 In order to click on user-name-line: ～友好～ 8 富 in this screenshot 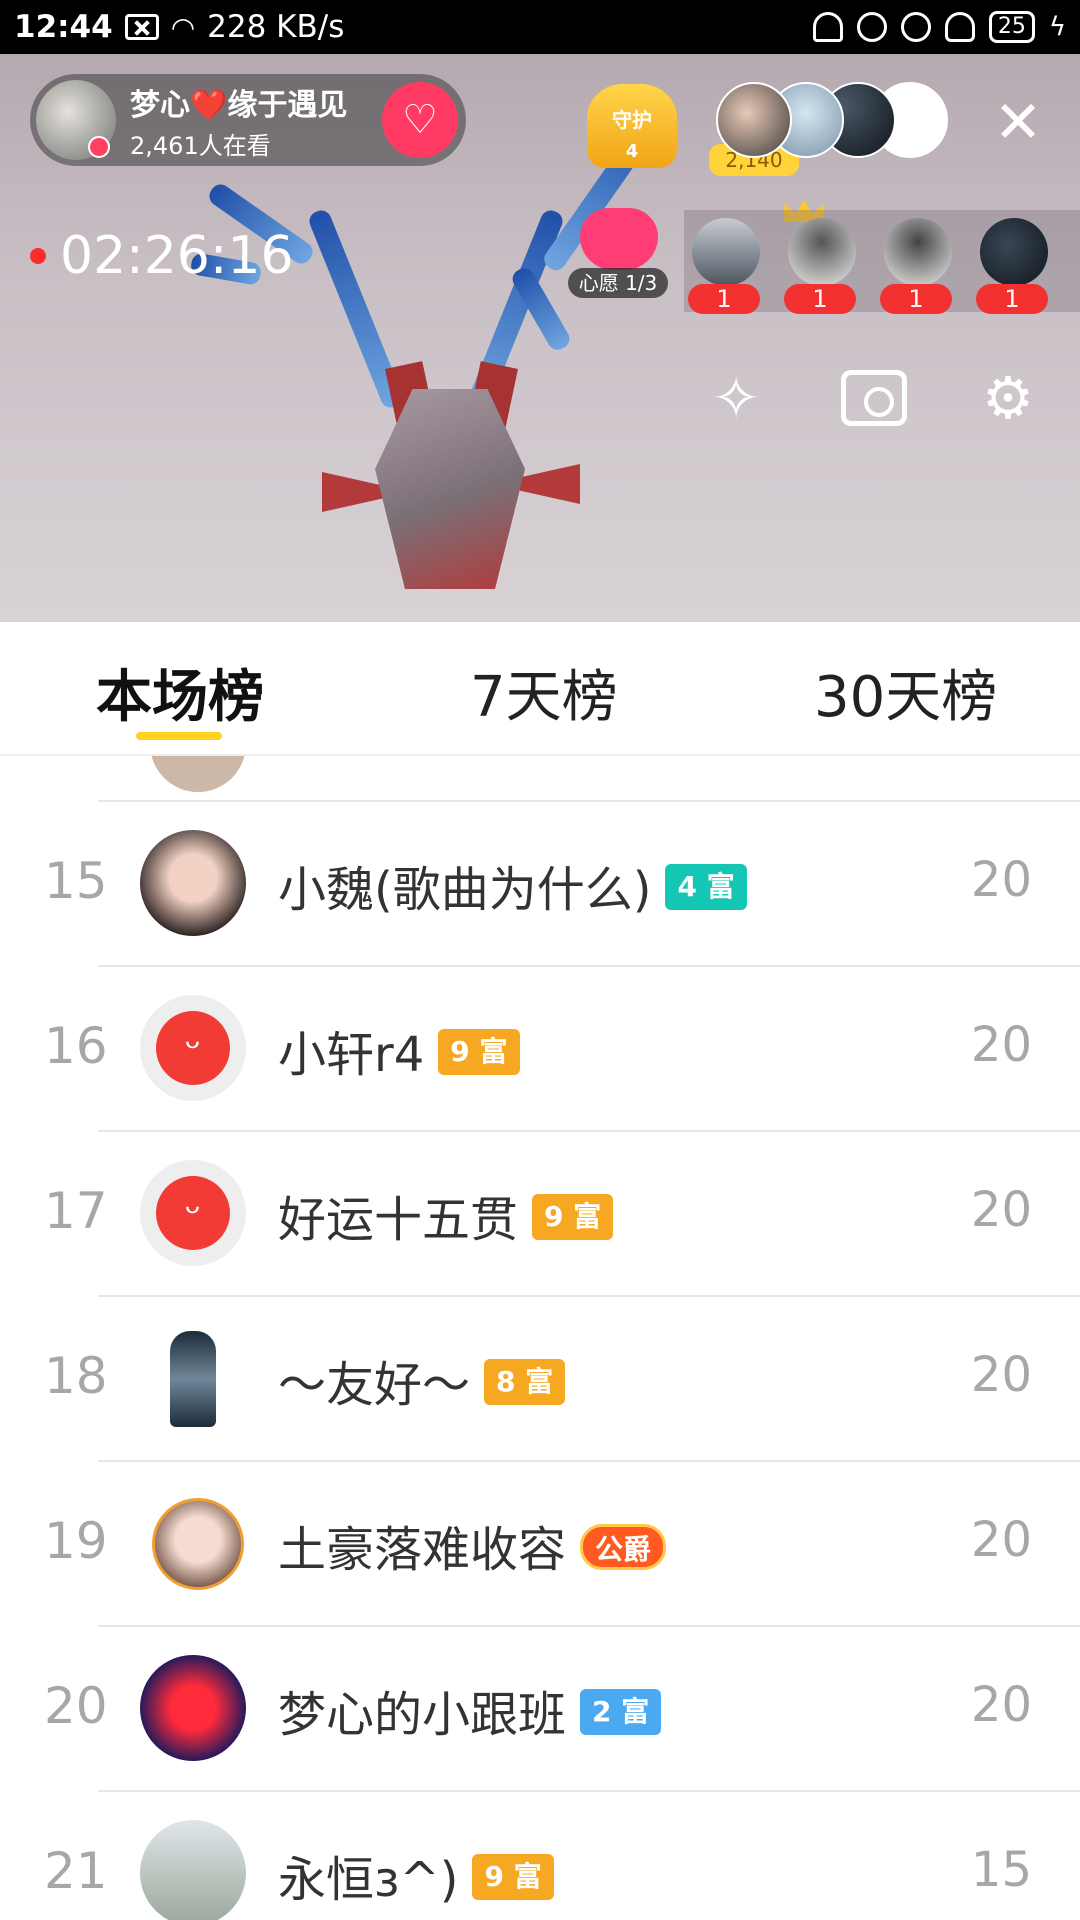, I will do `click(422, 1380)`.